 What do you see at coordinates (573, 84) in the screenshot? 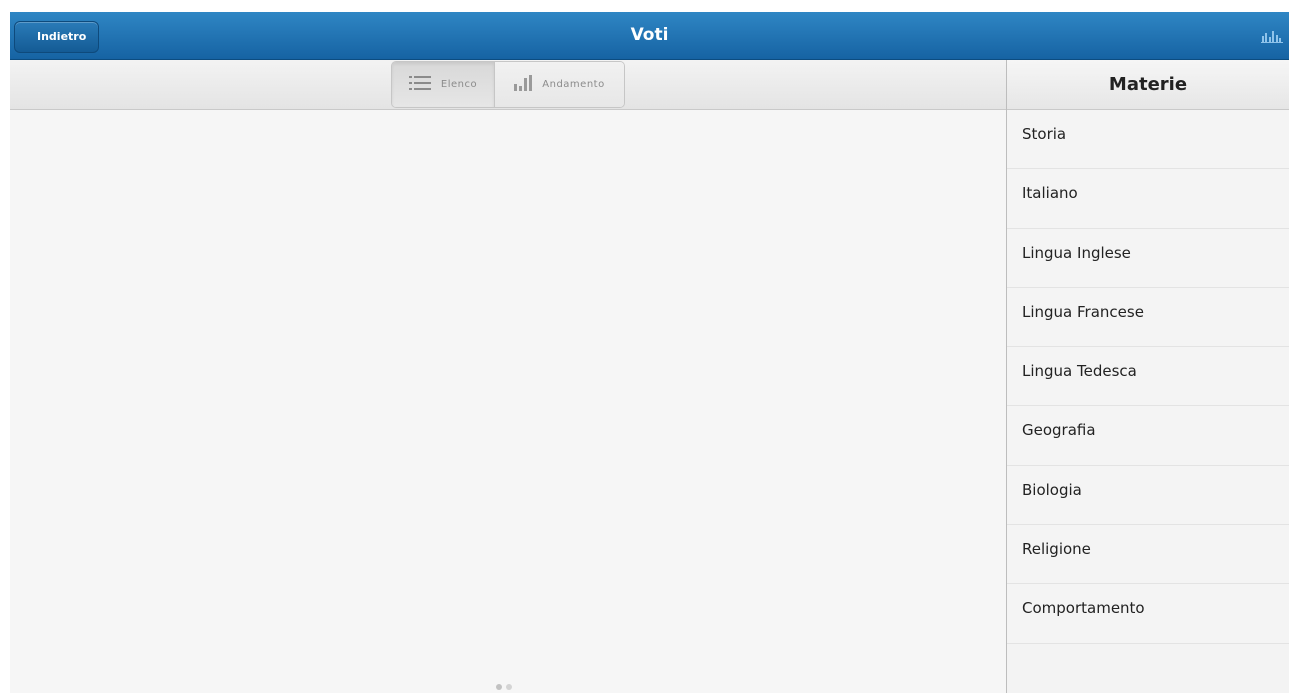
I see `tab-andamento-label: Andamento` at bounding box center [573, 84].